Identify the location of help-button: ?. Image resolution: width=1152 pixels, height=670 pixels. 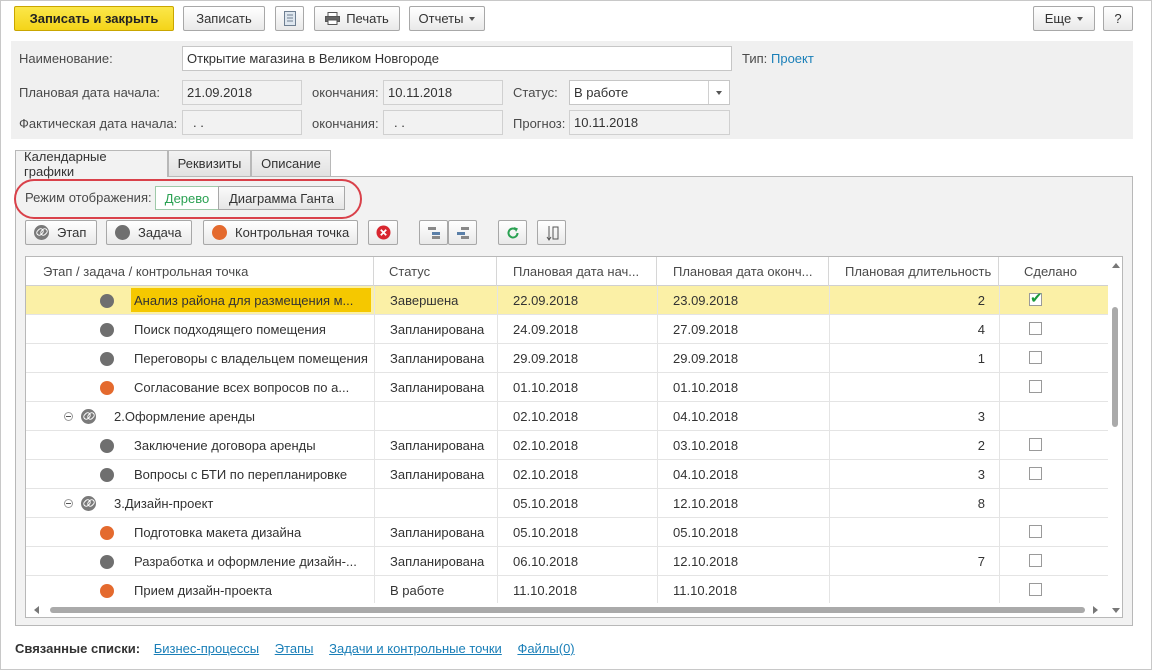
(1118, 18).